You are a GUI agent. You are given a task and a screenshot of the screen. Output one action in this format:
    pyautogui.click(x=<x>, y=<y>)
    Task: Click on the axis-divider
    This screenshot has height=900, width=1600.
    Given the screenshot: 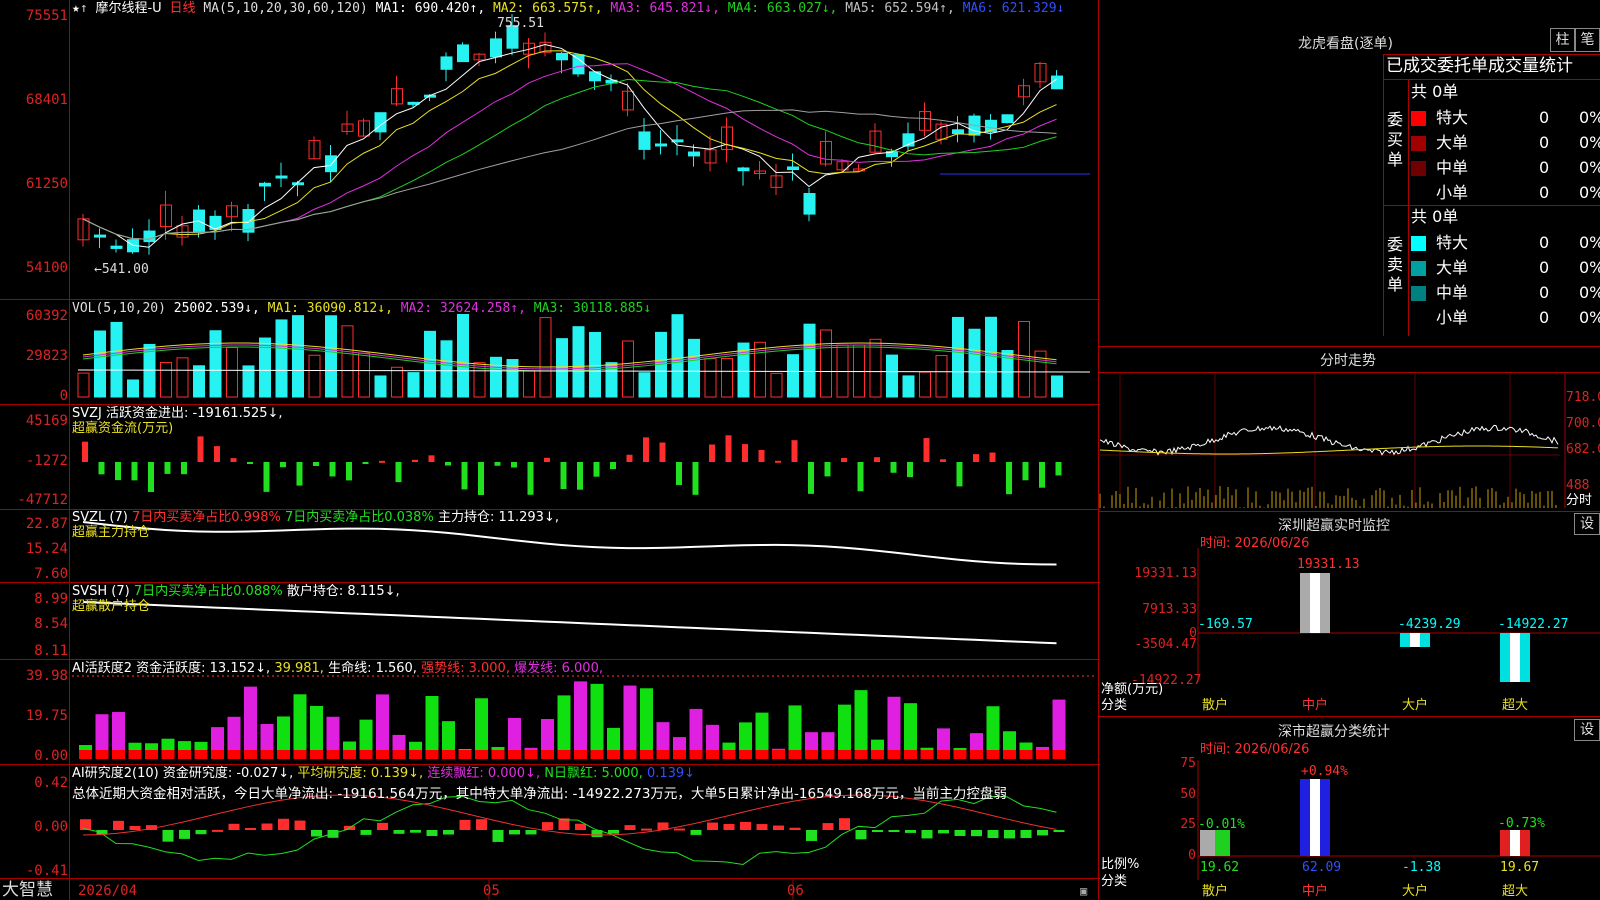 What is the action you would take?
    pyautogui.click(x=69, y=450)
    